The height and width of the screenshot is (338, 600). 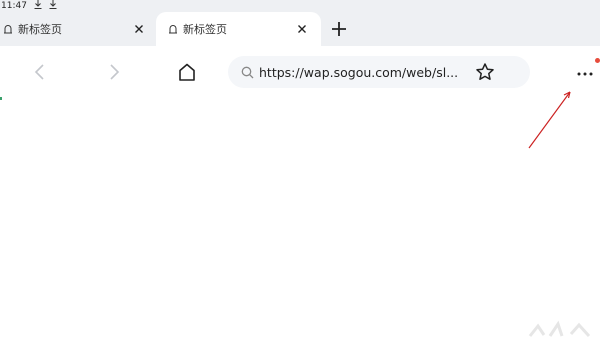 I want to click on plus-icon, so click(x=339, y=29).